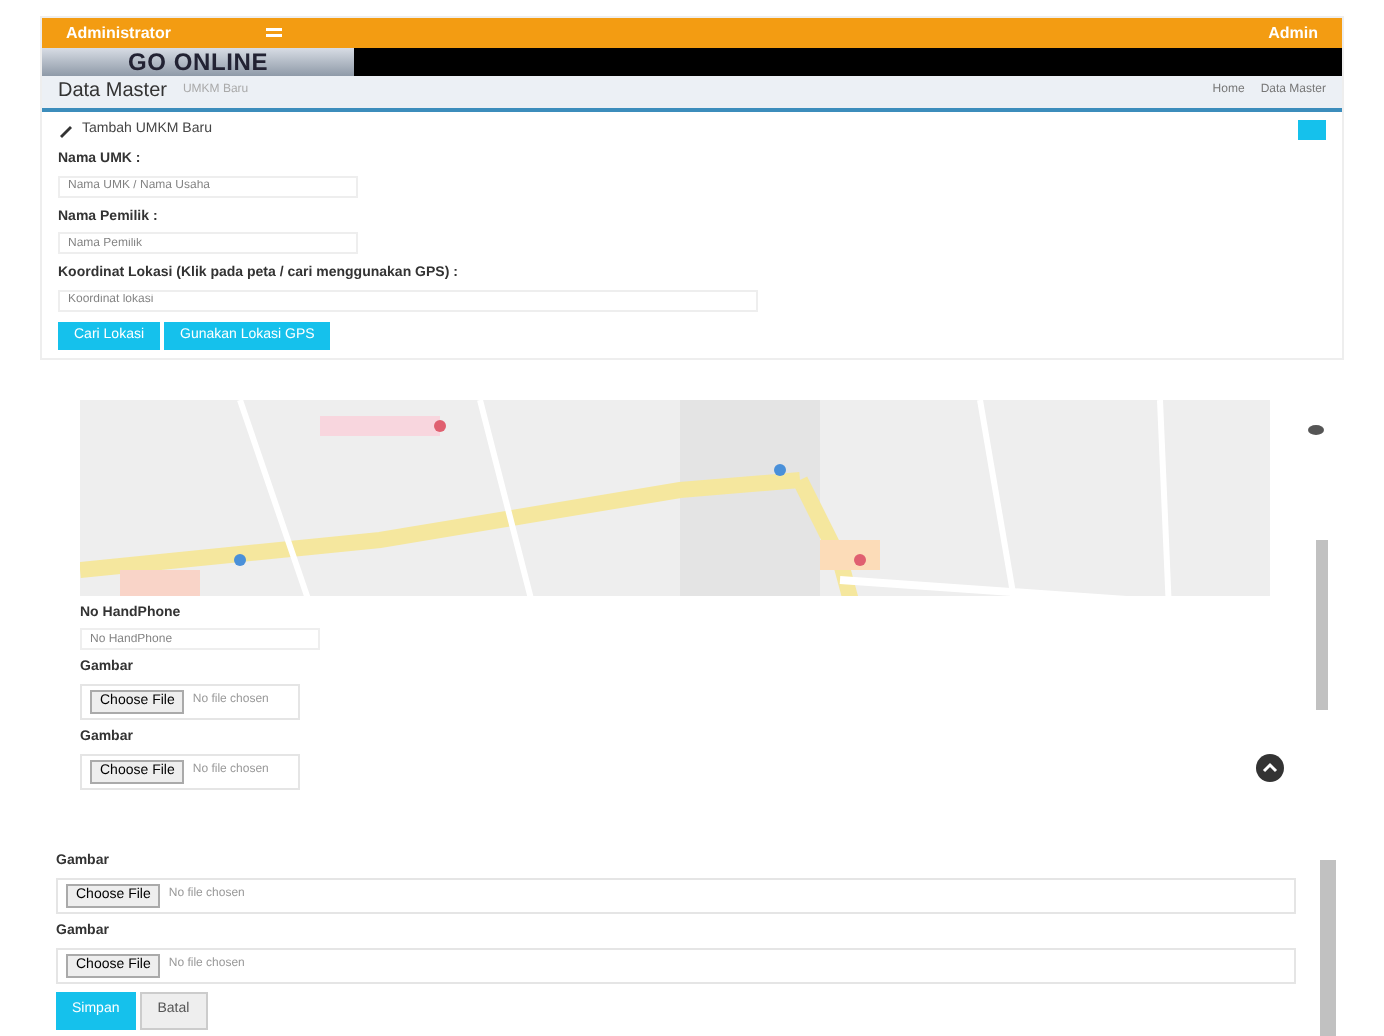 The width and height of the screenshot is (1384, 1036). I want to click on eye-icon, so click(1315, 430).